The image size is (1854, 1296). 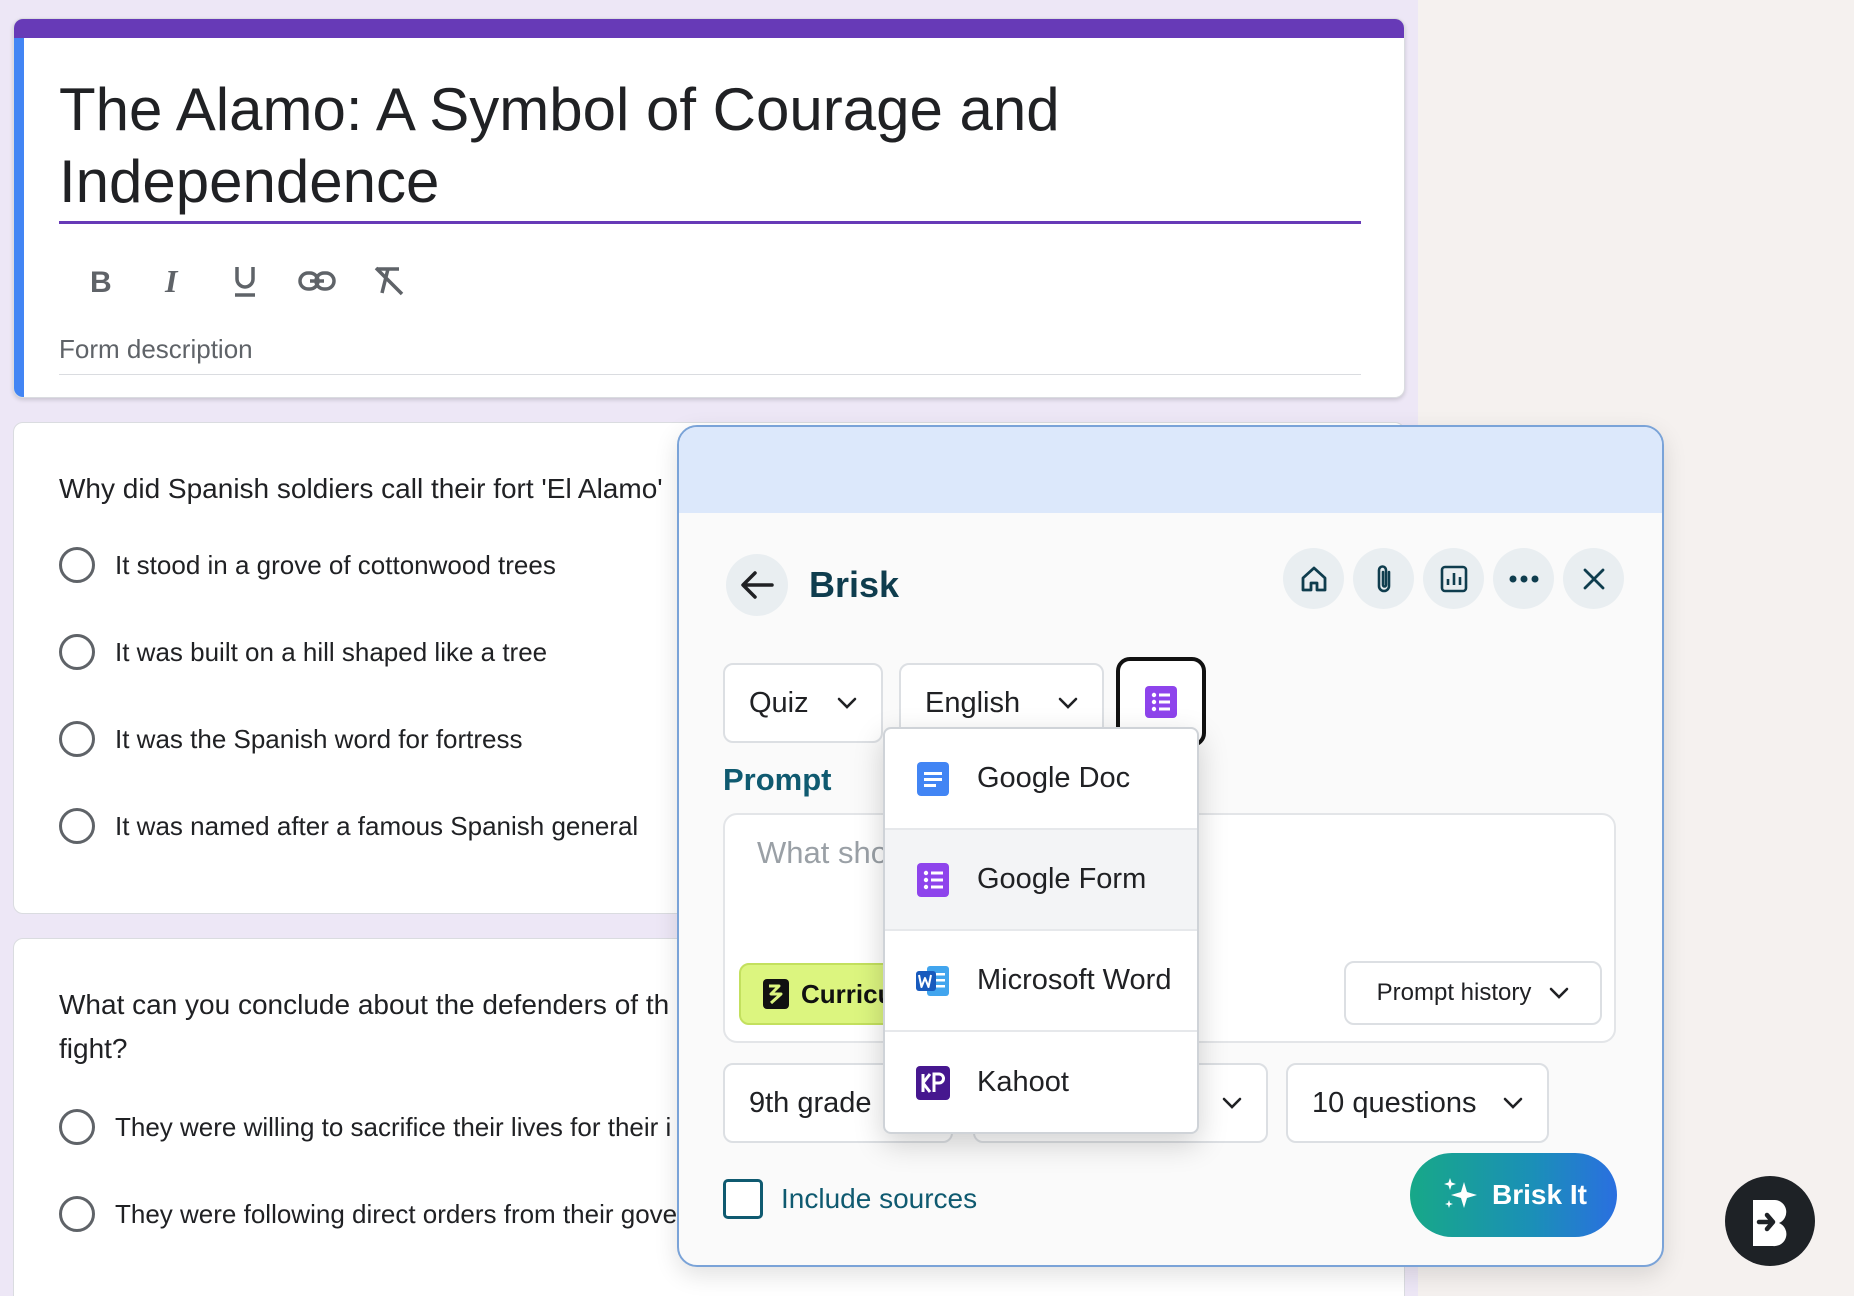 What do you see at coordinates (879, 1198) in the screenshot?
I see `include-sources-label: Include sources` at bounding box center [879, 1198].